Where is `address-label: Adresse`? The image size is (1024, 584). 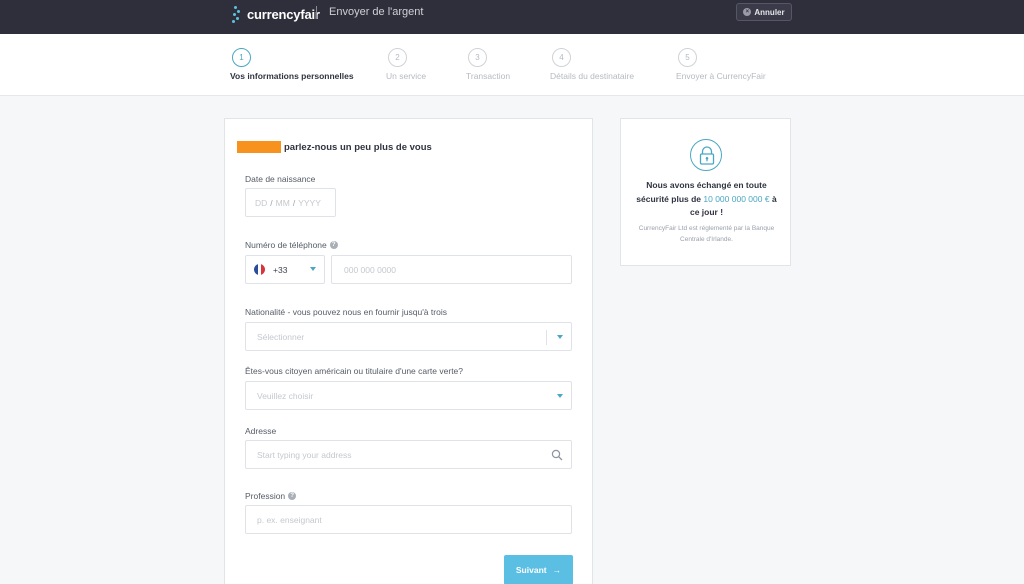 address-label: Adresse is located at coordinates (260, 431).